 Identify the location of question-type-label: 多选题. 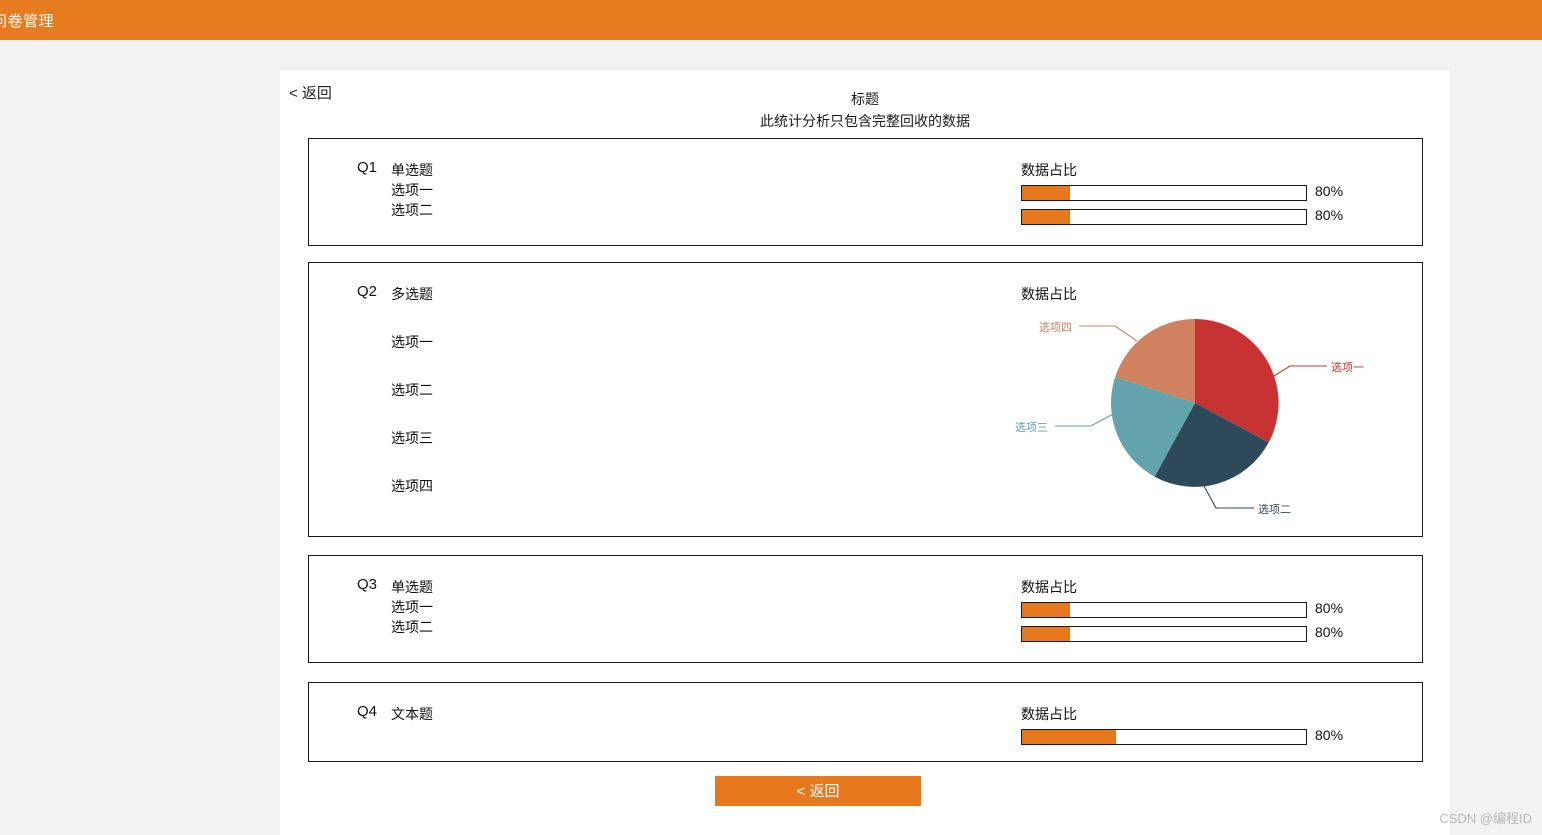
(412, 294).